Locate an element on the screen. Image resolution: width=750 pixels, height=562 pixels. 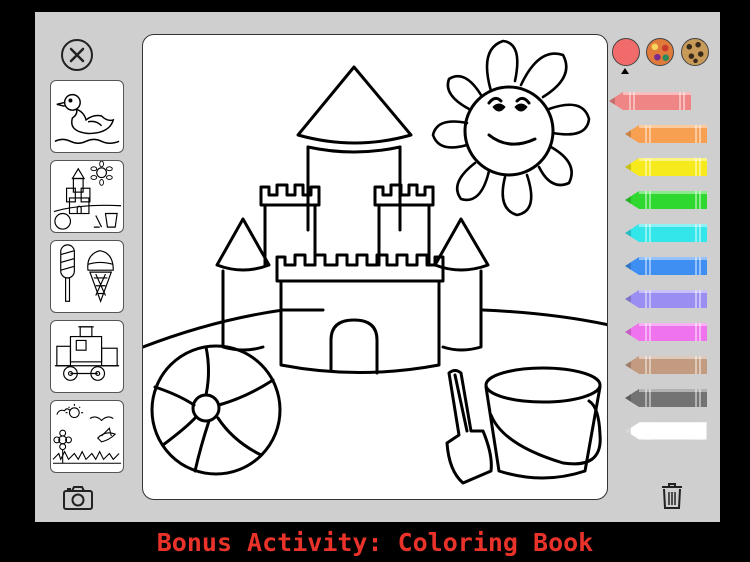
crayon-gray is located at coordinates (666, 398).